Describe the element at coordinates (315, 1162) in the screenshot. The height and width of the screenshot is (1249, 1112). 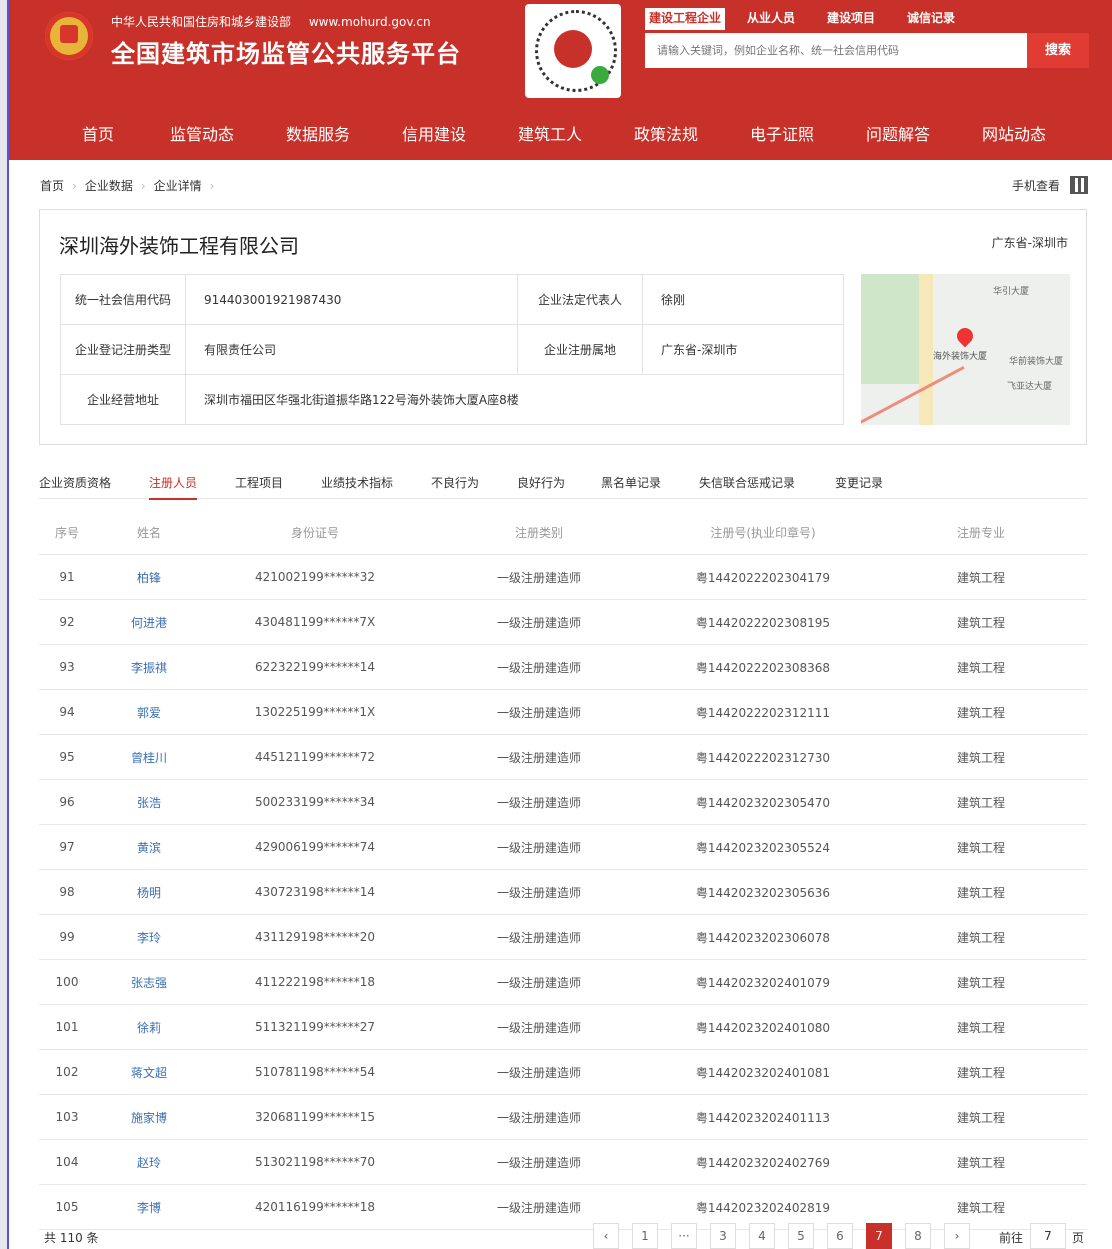
I see `id-number: 513021198******70` at that location.